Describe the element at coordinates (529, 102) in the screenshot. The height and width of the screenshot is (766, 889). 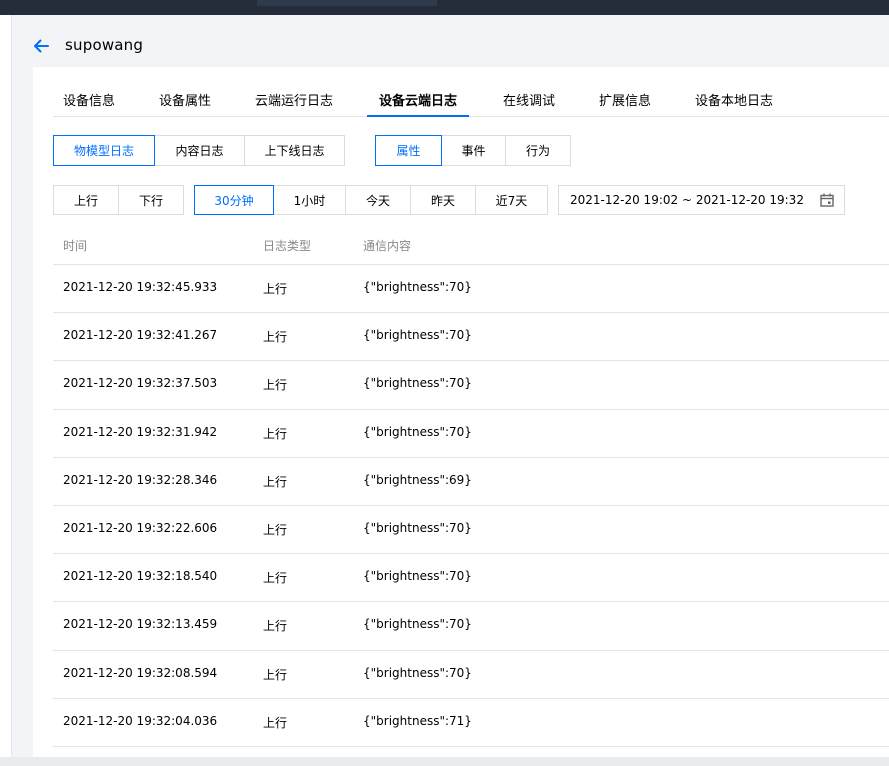
I see `tab-online-debug: 在线调试` at that location.